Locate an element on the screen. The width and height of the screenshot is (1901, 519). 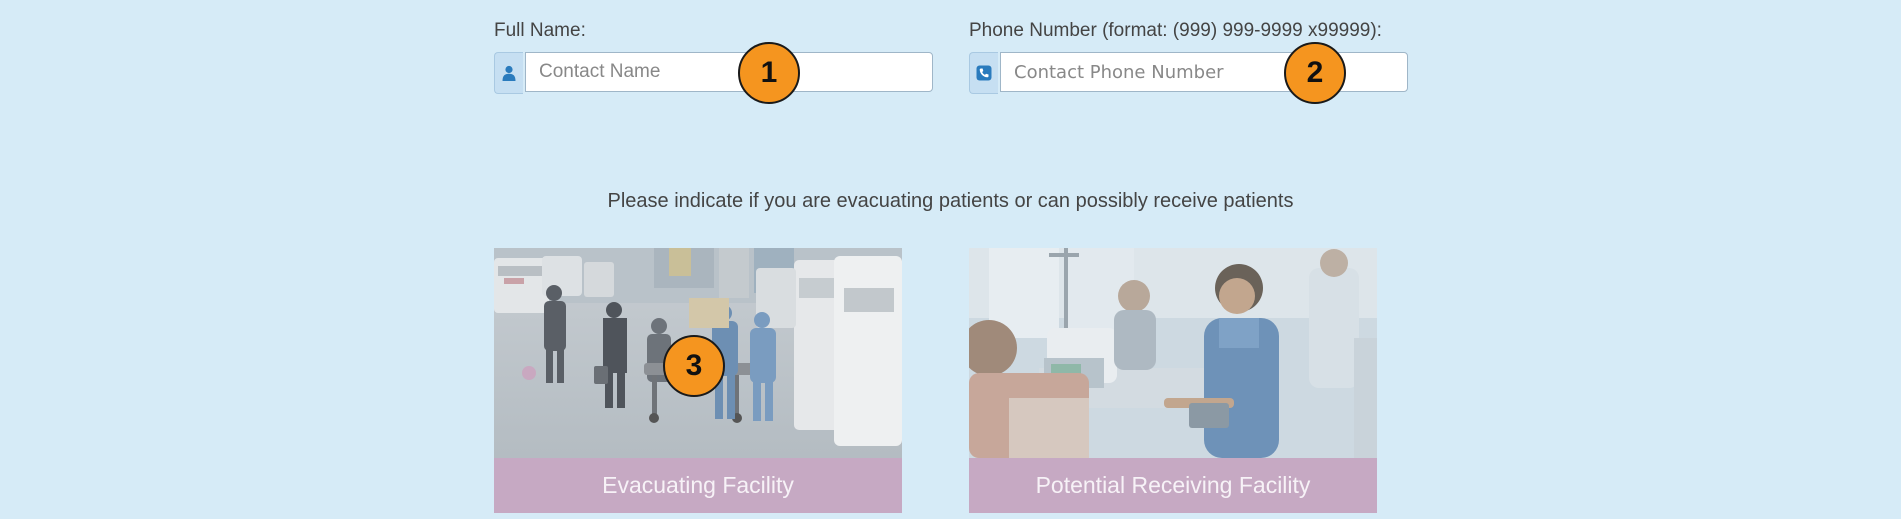
receiving-facility-card: Potential Receiving Facility is located at coordinates (1173, 380).